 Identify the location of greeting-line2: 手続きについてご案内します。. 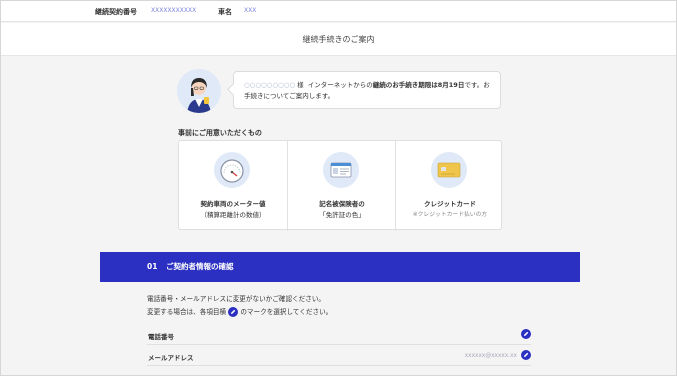
(289, 96).